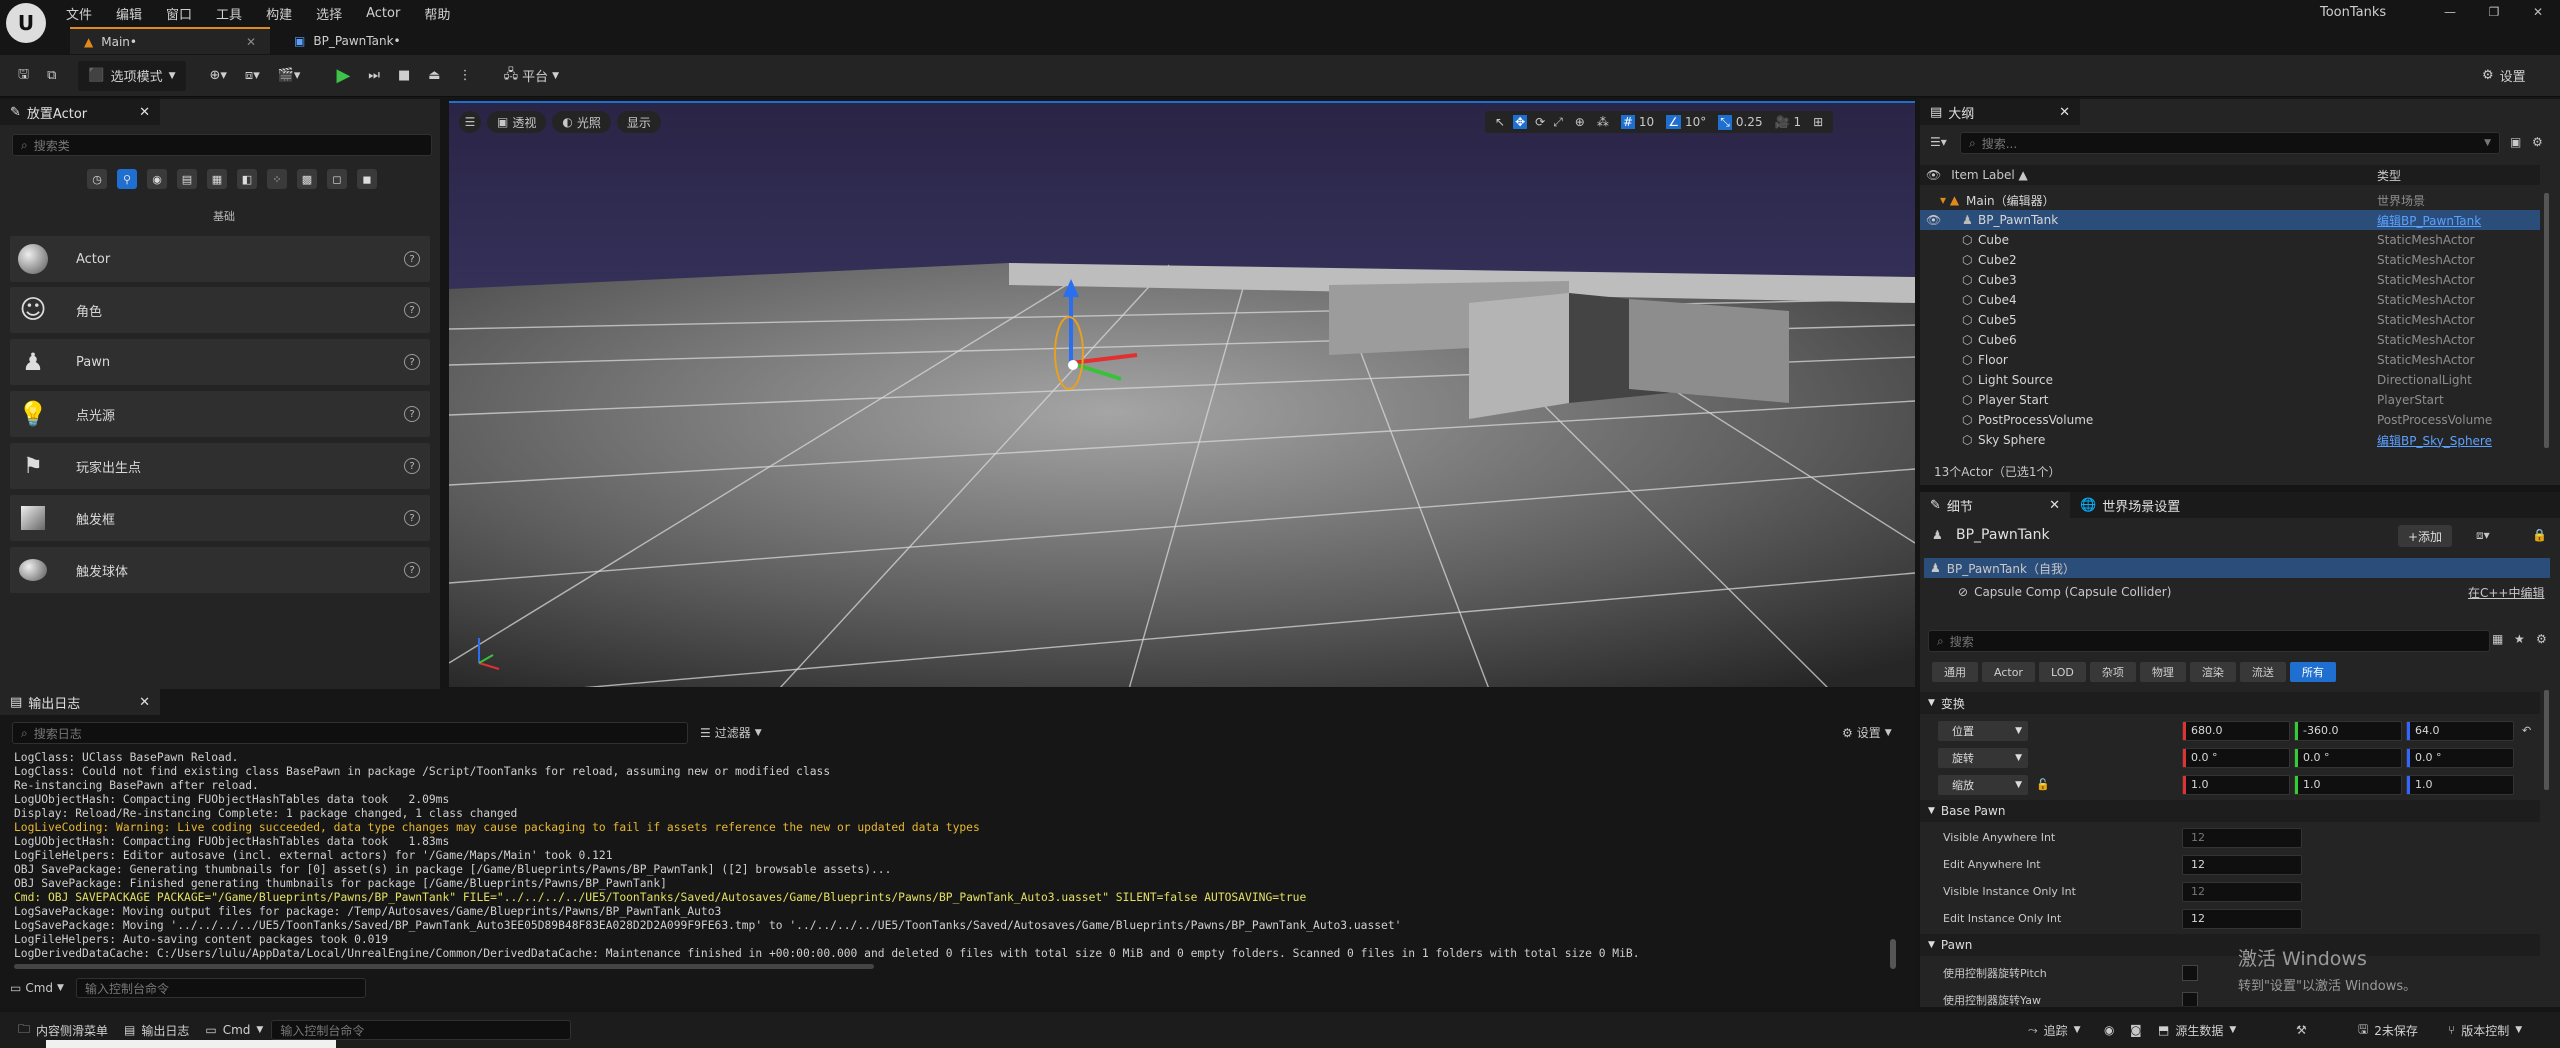 Image resolution: width=2560 pixels, height=1048 pixels. What do you see at coordinates (350, 733) in the screenshot?
I see `log-search: ⌕ 搜索日志` at bounding box center [350, 733].